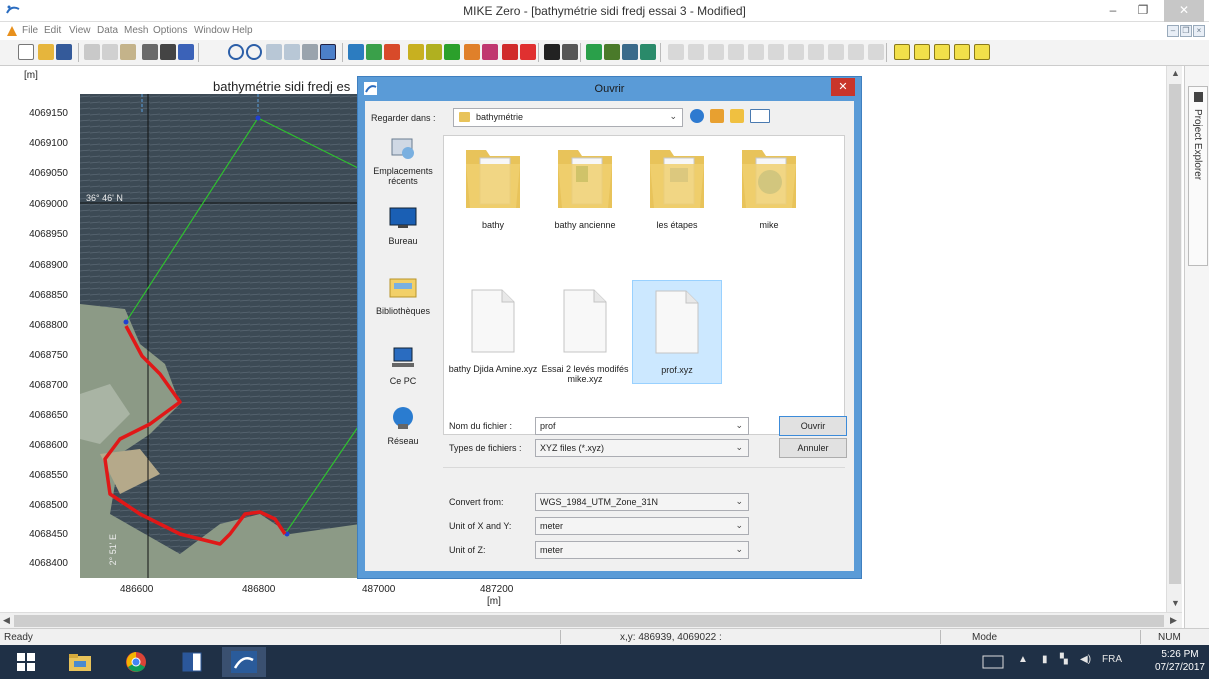 Image resolution: width=1209 pixels, height=679 pixels. I want to click on horizontal-scrollbar: ◀ ▶, so click(591, 620).